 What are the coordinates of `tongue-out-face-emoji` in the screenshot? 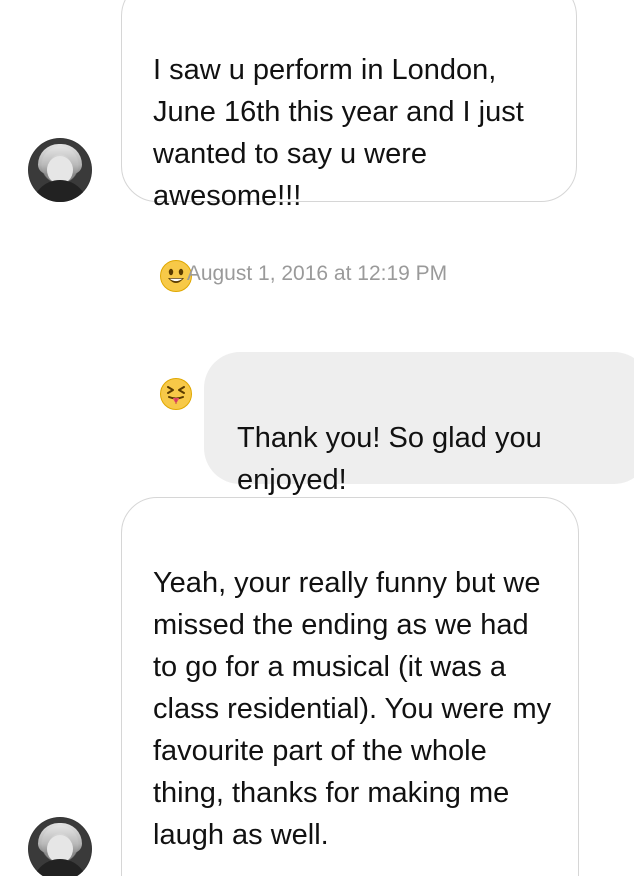 It's located at (176, 394).